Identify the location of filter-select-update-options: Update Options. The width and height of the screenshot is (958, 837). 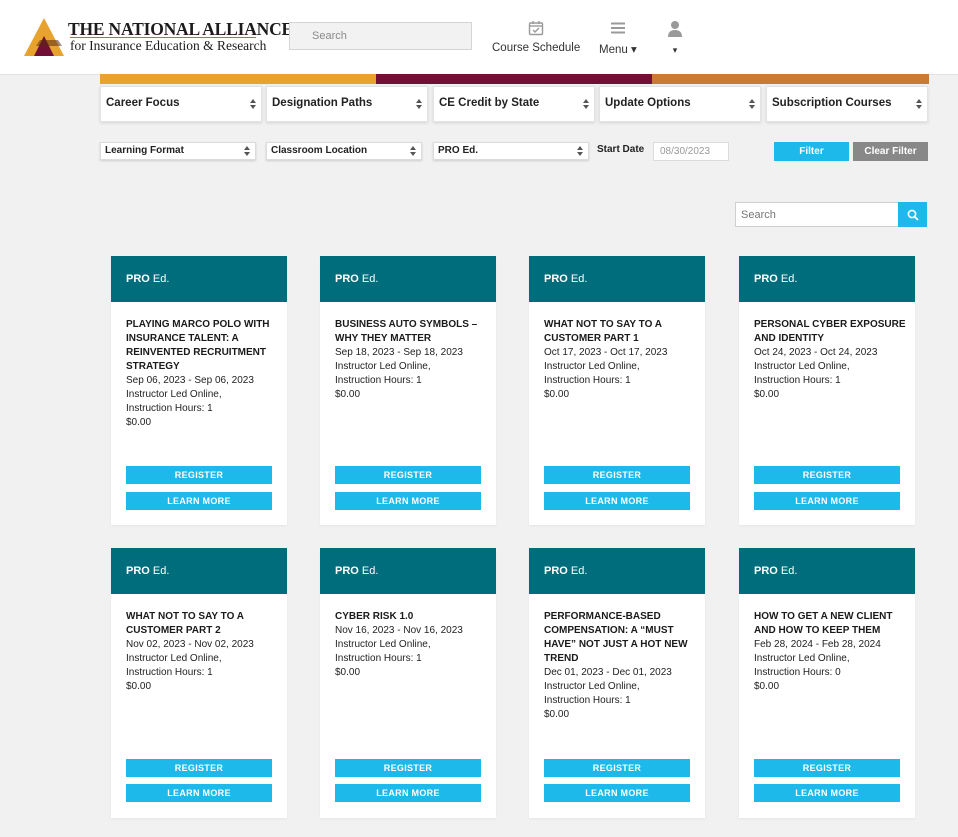
(680, 104).